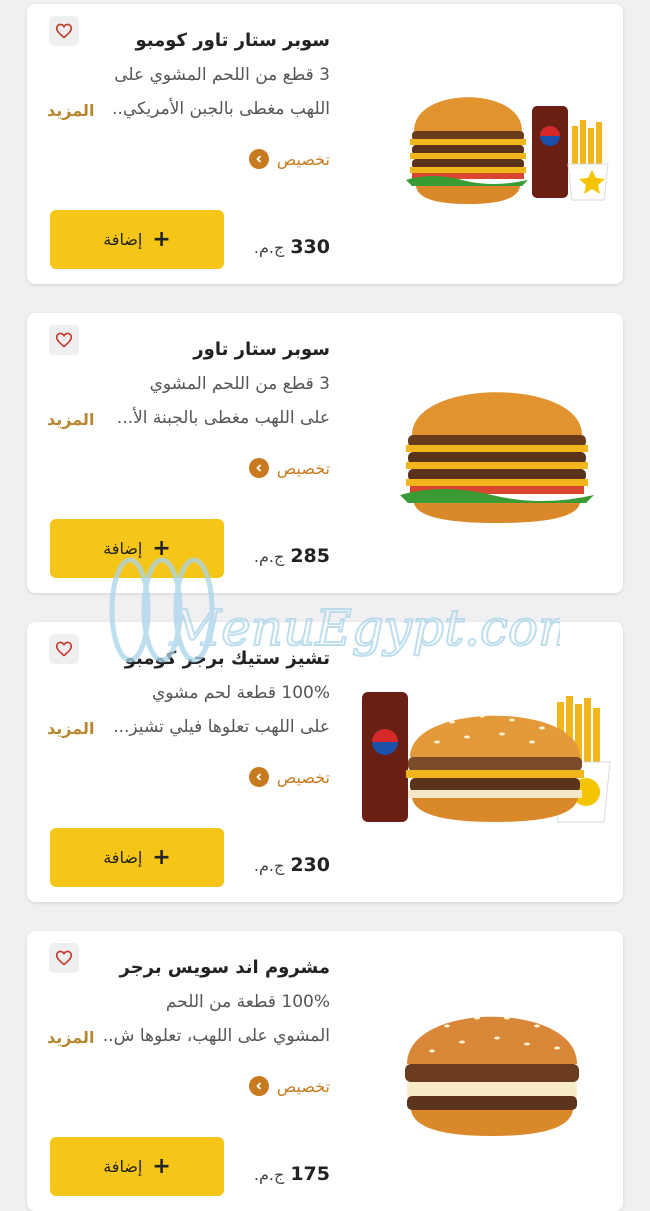 The width and height of the screenshot is (650, 1211). Describe the element at coordinates (310, 556) in the screenshot. I see `price-value: 285` at that location.